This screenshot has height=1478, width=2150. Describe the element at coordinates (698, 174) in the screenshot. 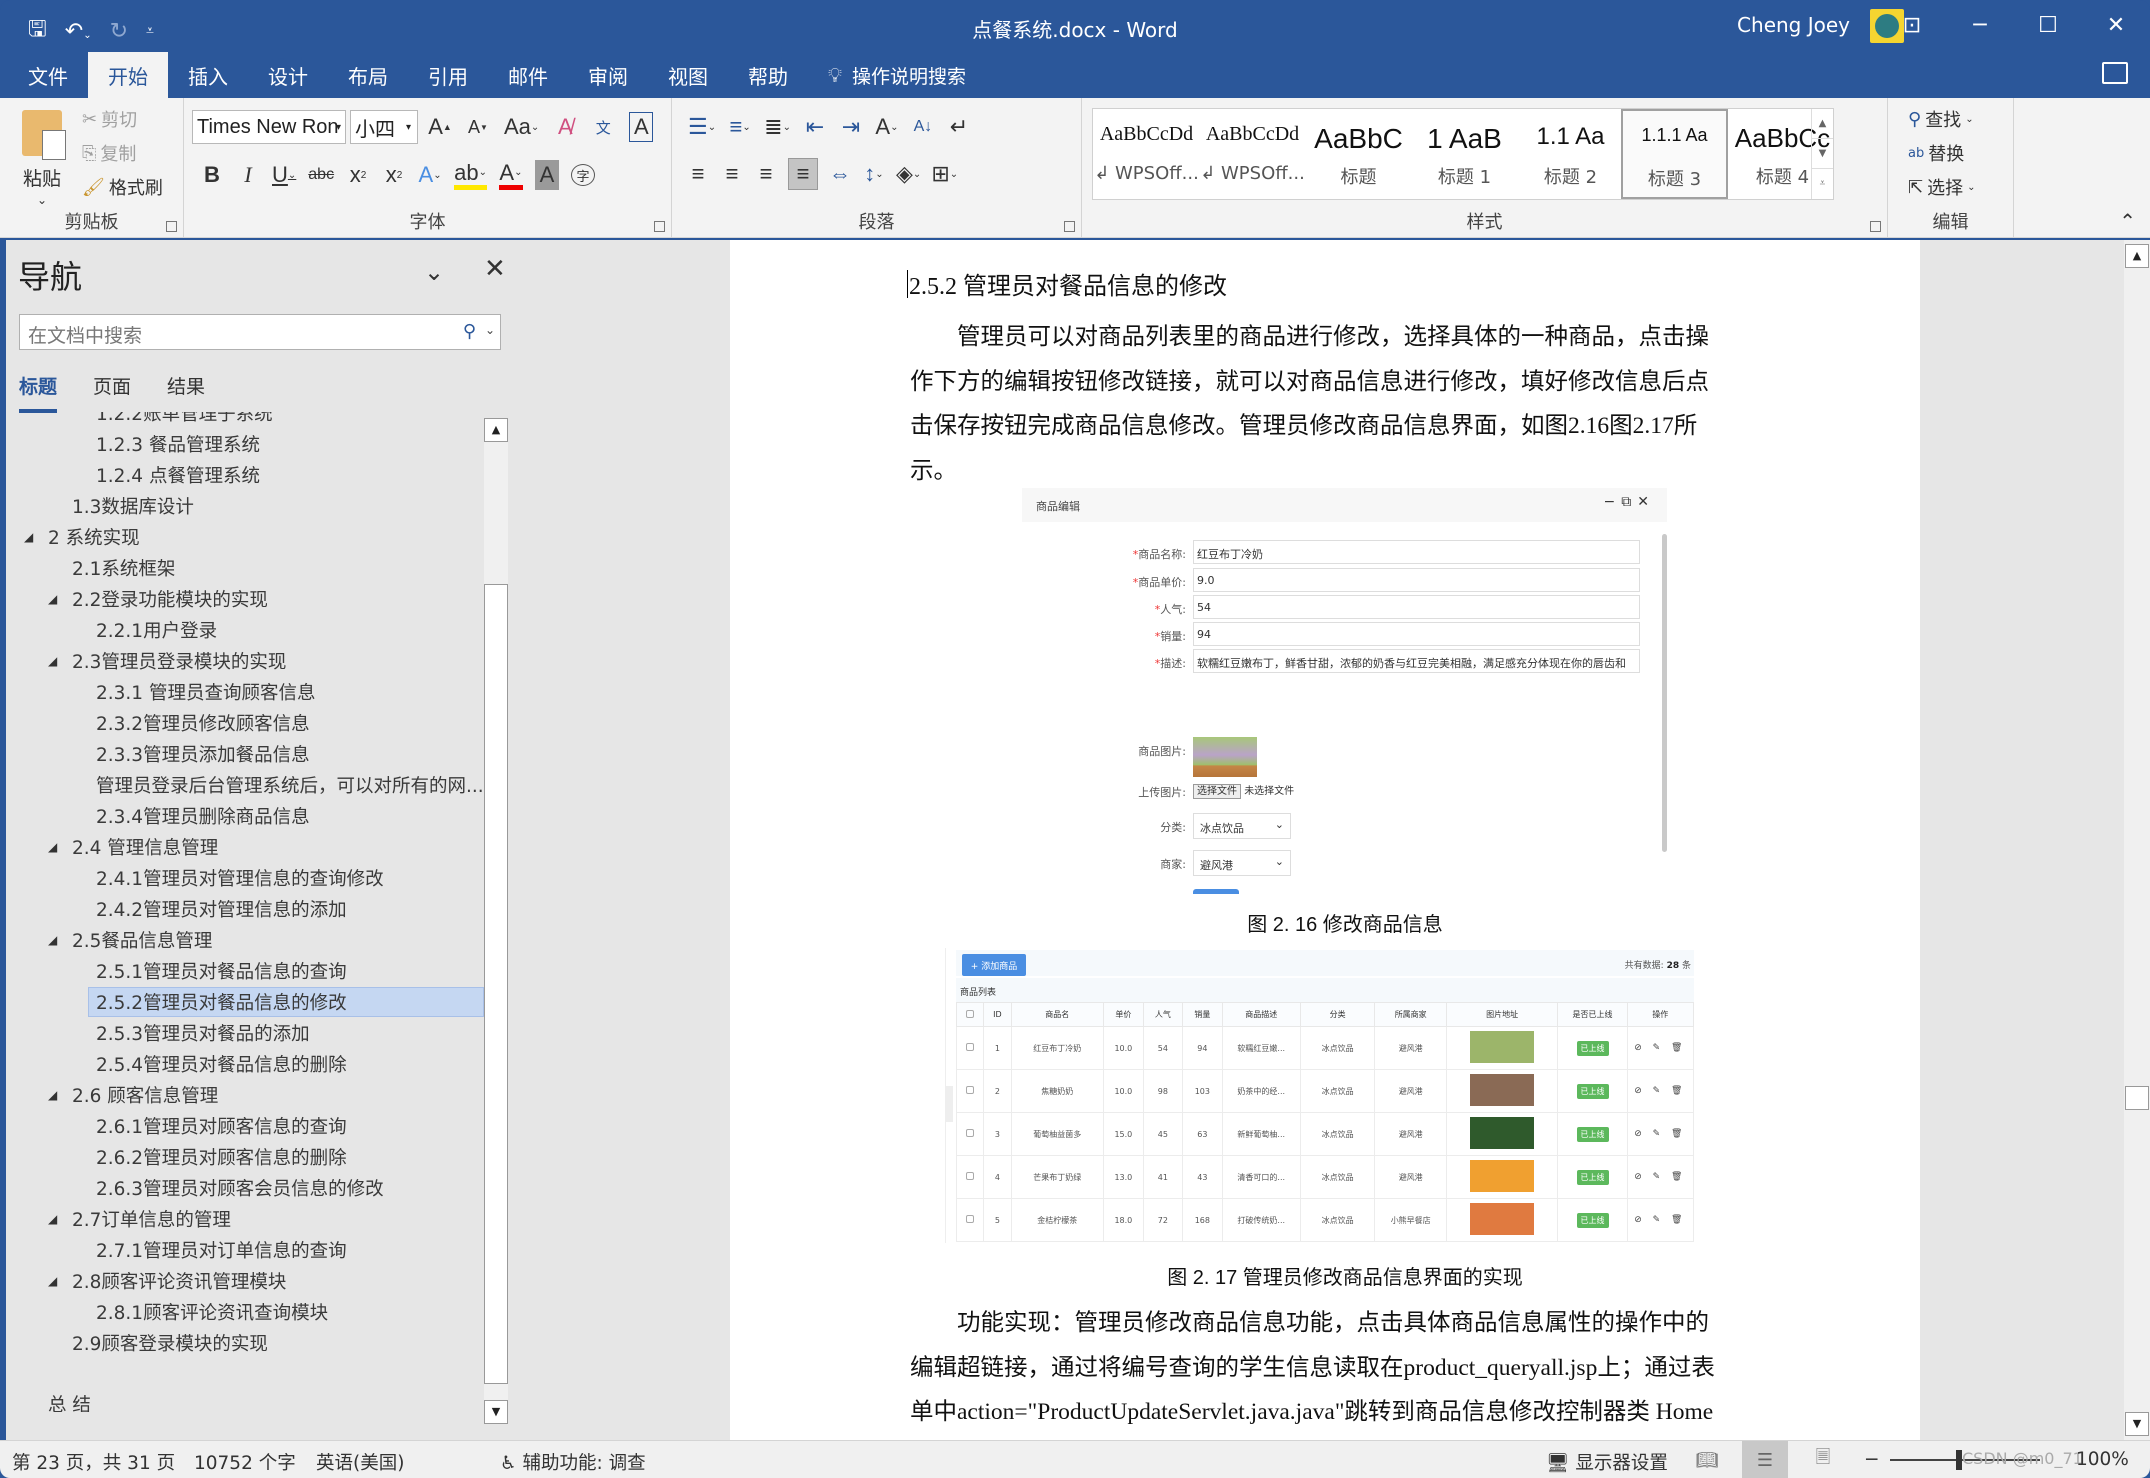

I see `align-left-icon: ≡` at that location.